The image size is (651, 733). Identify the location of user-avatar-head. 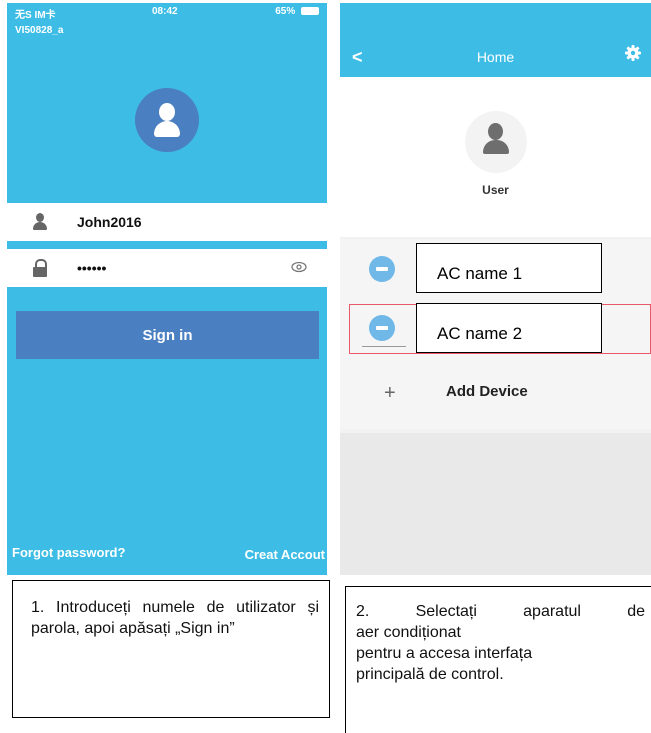
(495, 131).